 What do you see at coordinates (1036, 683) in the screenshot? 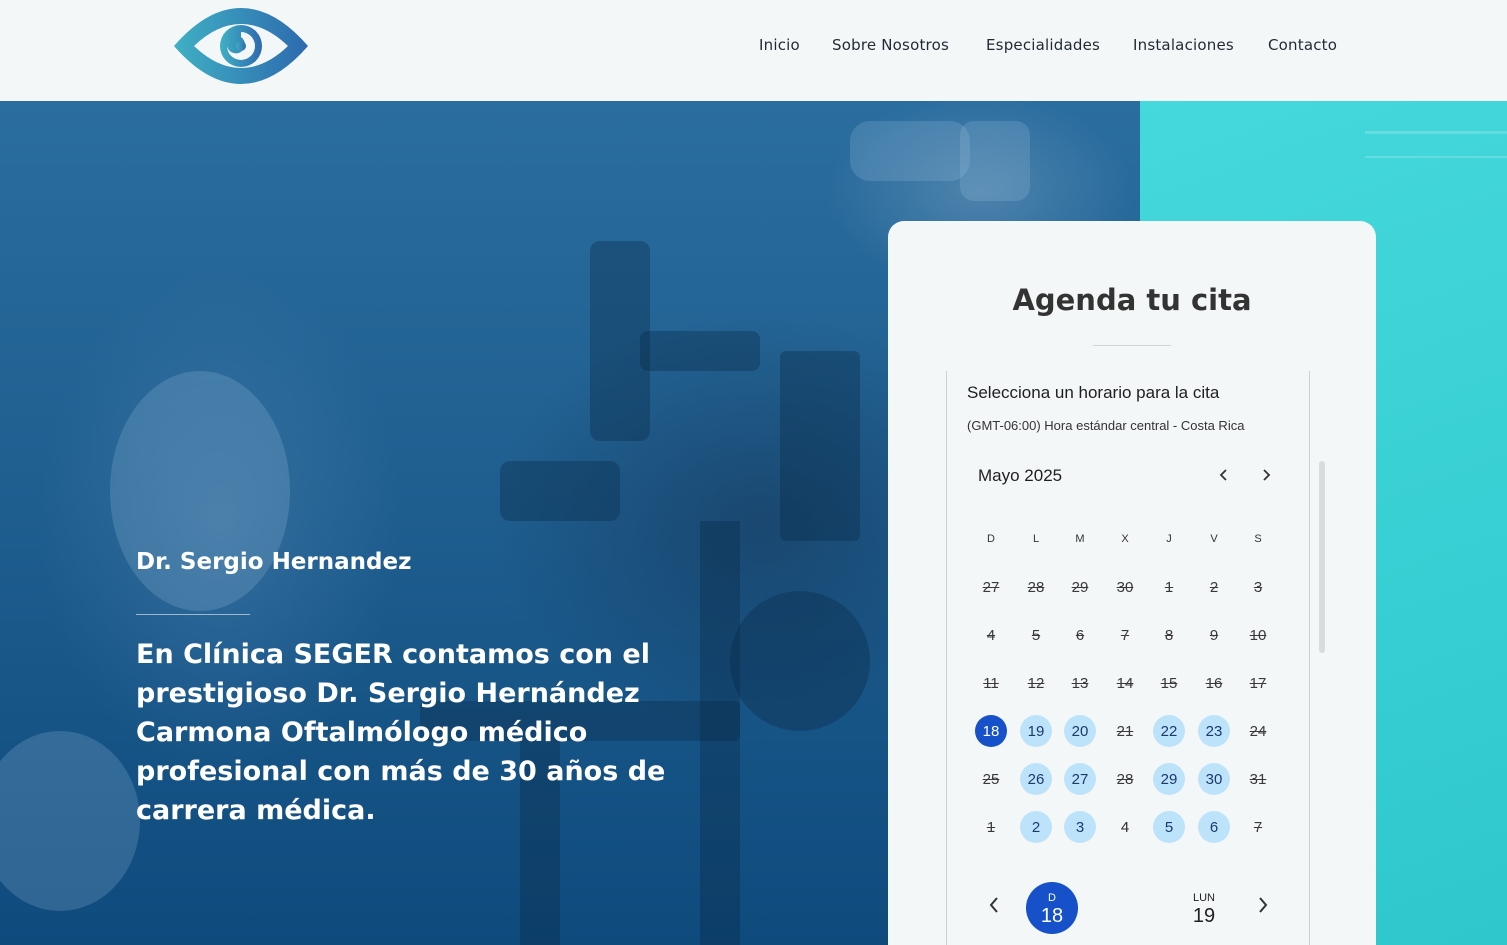
I see `calendar-day: 12` at bounding box center [1036, 683].